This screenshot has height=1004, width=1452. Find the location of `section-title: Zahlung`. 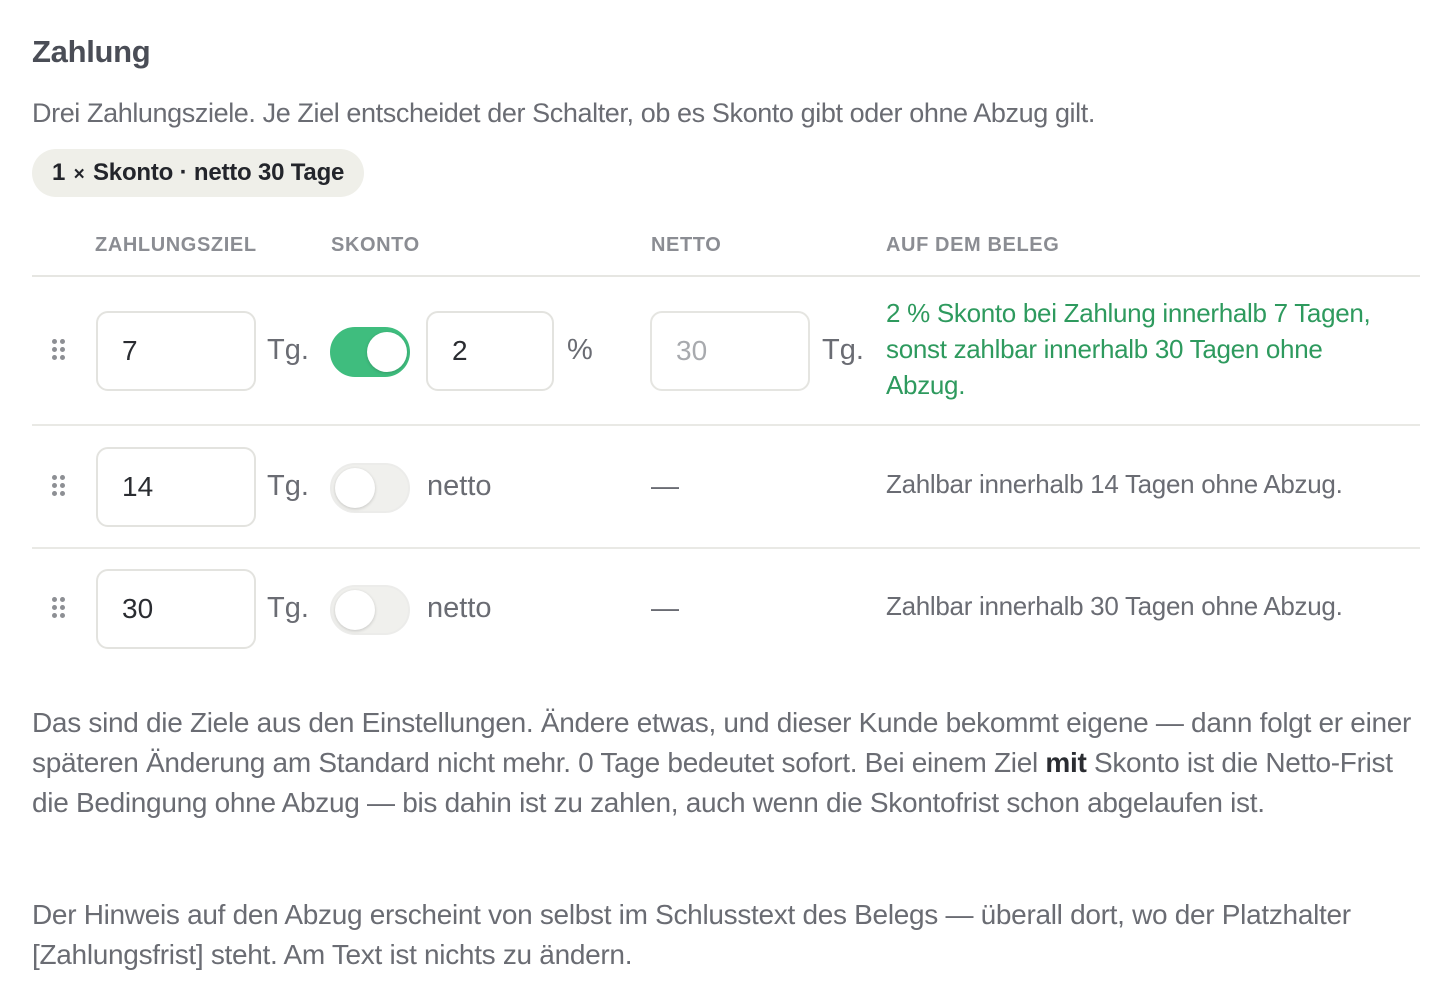

section-title: Zahlung is located at coordinates (91, 51).